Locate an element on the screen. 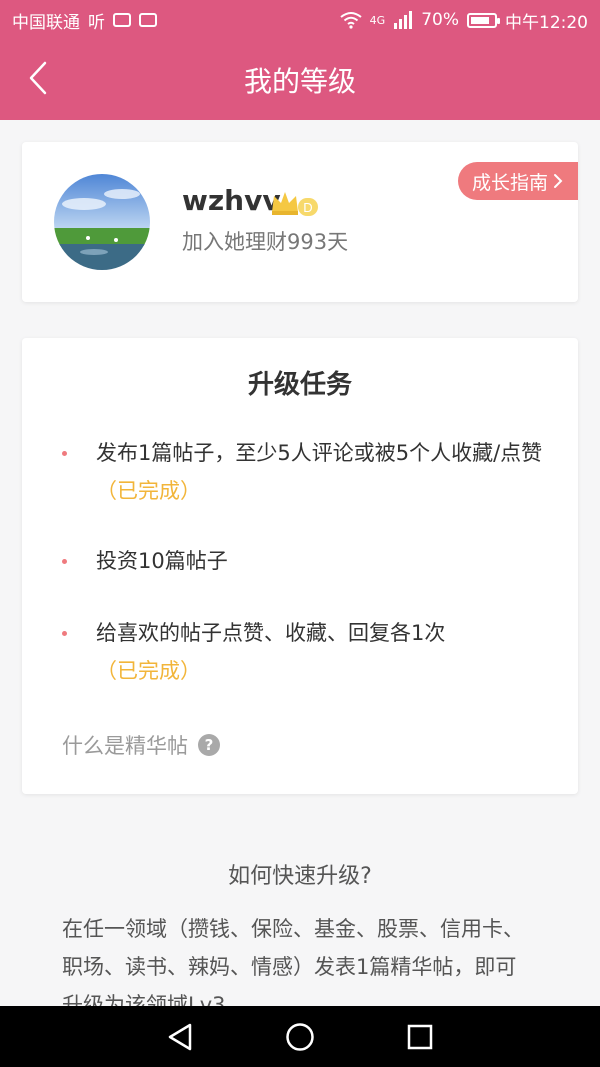 The width and height of the screenshot is (600, 1067). level-badge-label: D is located at coordinates (307, 207).